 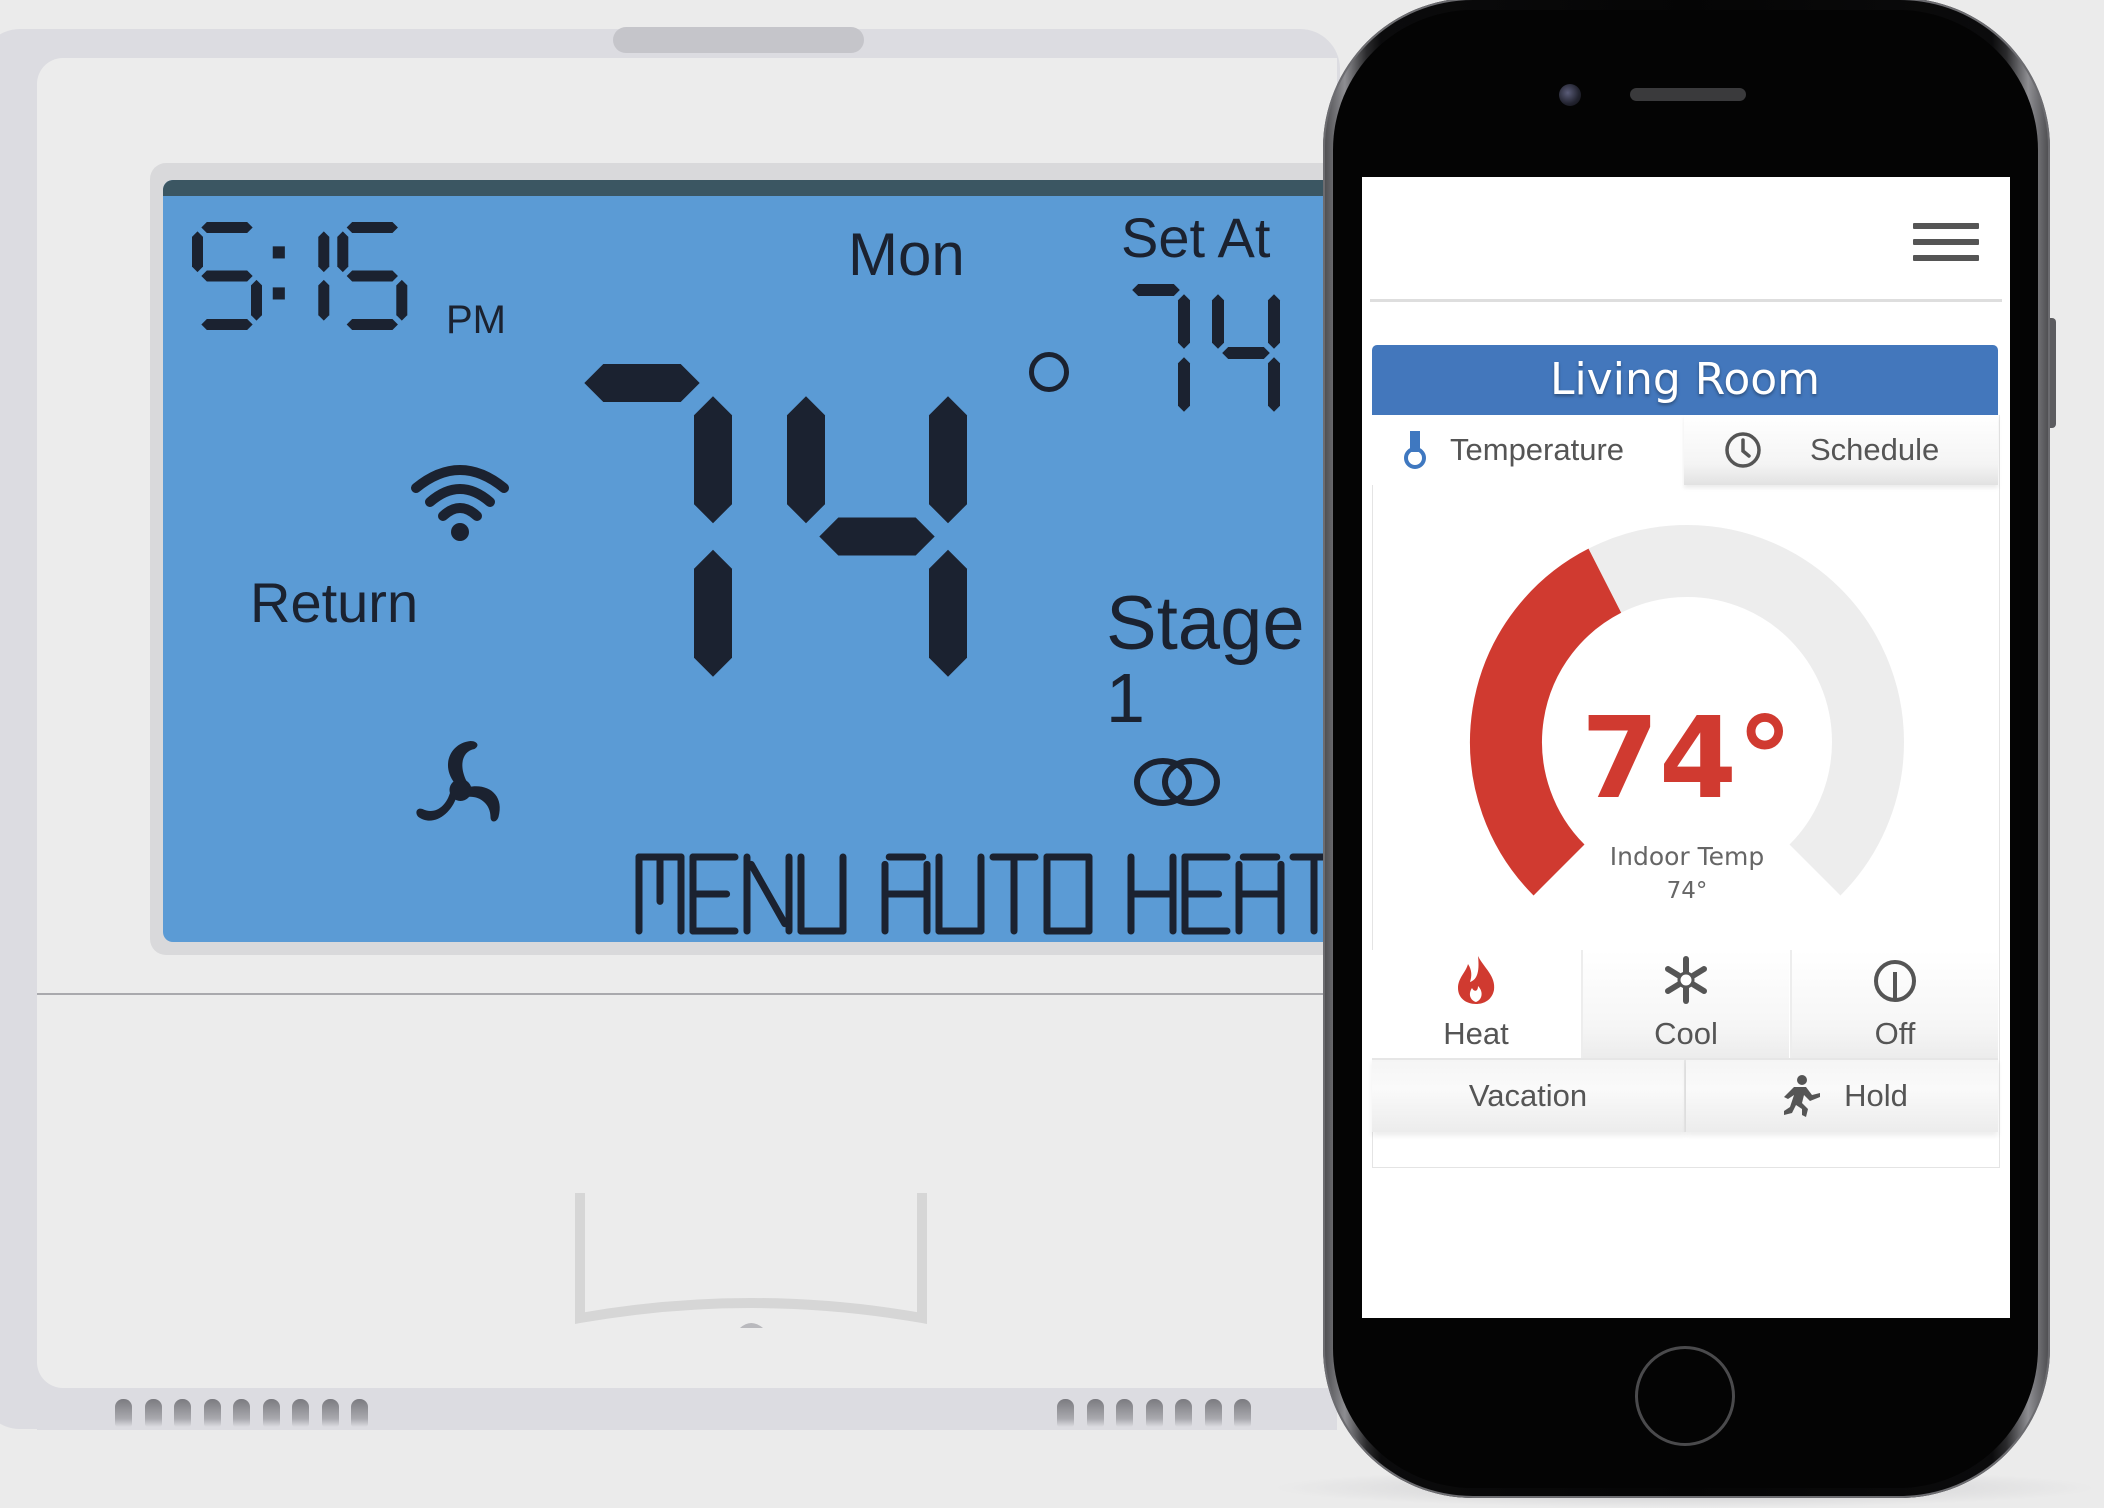 I want to click on snowflake-icon, so click(x=1686, y=980).